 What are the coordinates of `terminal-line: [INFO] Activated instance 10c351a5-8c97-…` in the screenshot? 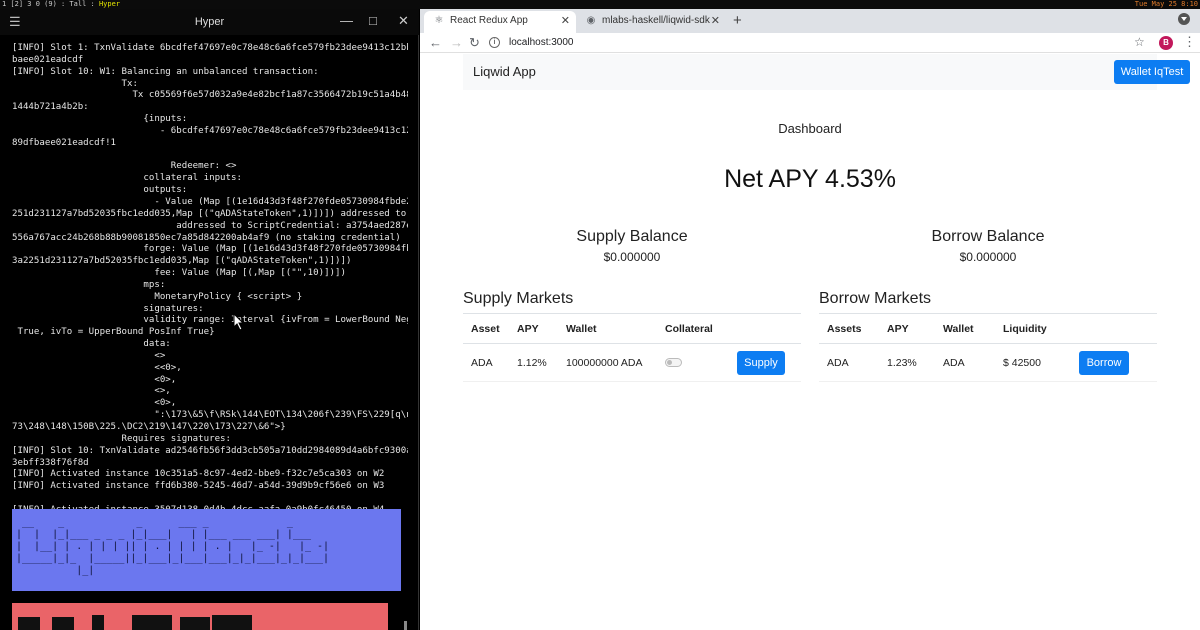 It's located at (198, 474).